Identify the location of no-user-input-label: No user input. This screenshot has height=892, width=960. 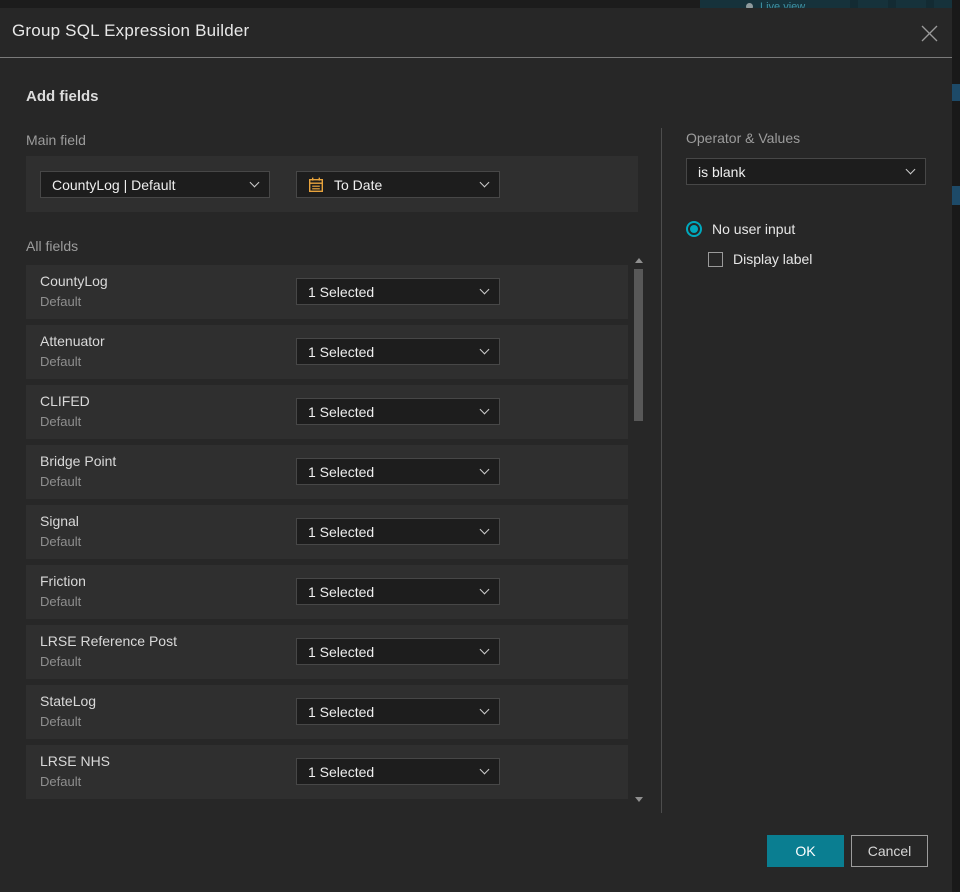
(754, 229).